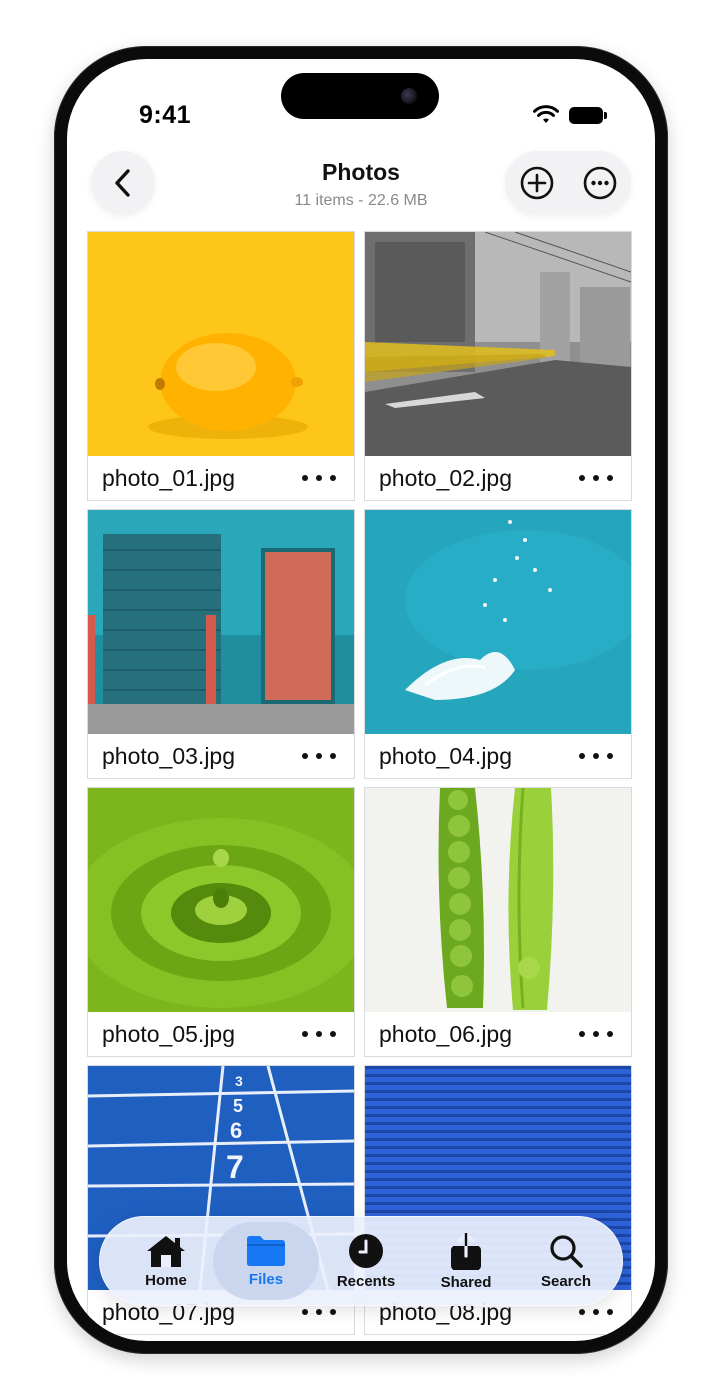 Image resolution: width=720 pixels, height=1400 pixels. Describe the element at coordinates (360, 96) in the screenshot. I see `dynamic-island` at that location.